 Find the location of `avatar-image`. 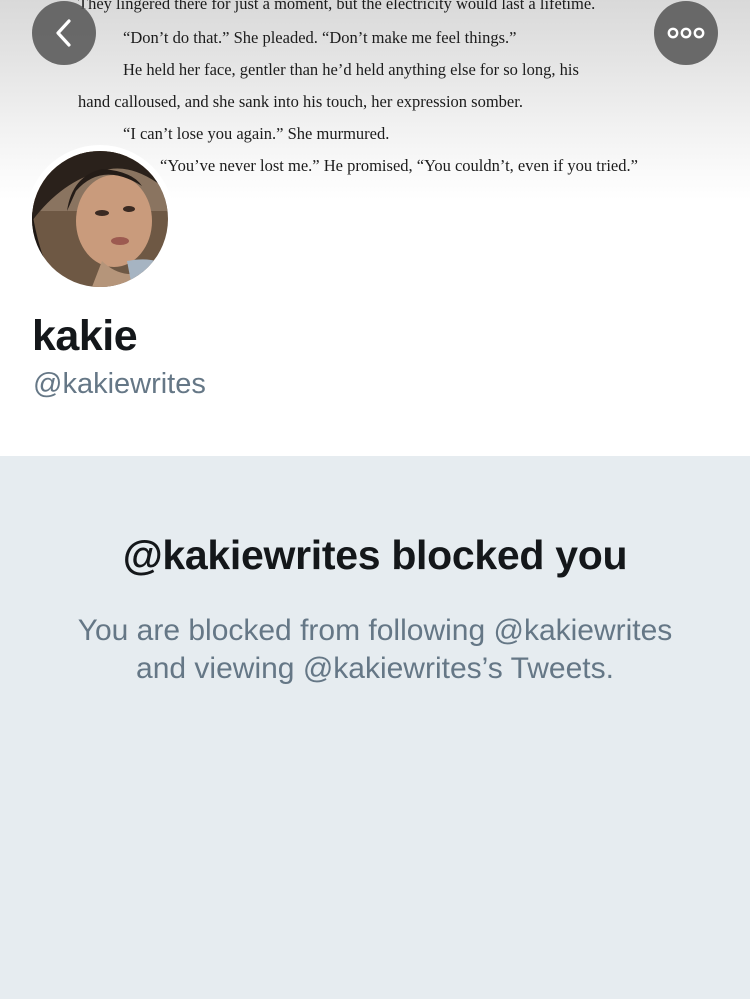

avatar-image is located at coordinates (100, 219).